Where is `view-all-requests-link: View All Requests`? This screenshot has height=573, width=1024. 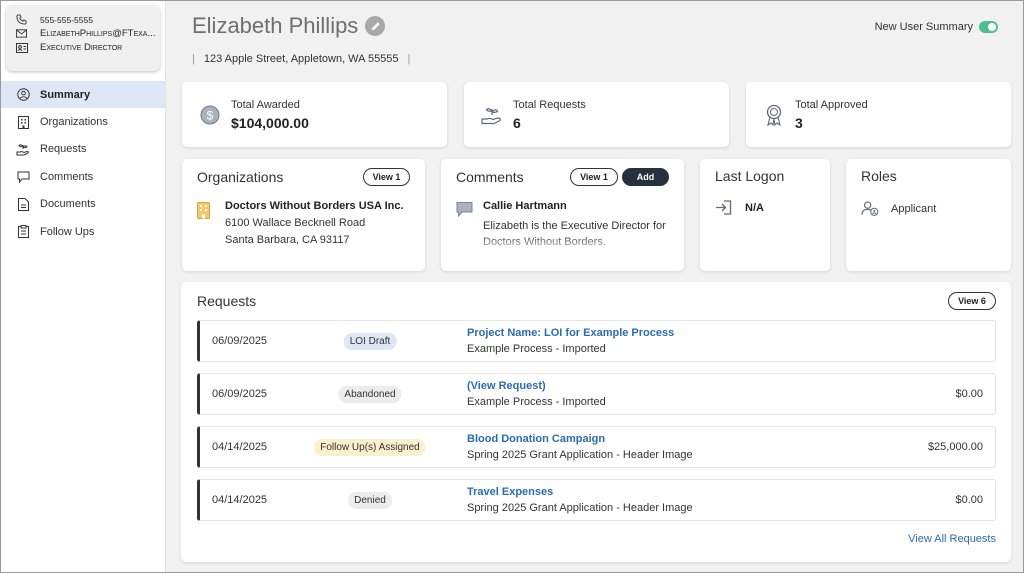
view-all-requests-link: View All Requests is located at coordinates (952, 539).